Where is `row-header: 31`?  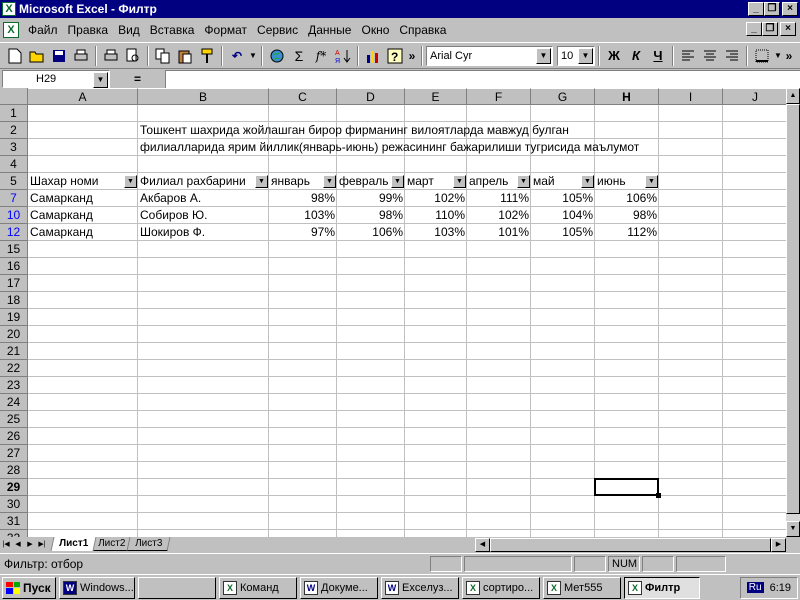 row-header: 31 is located at coordinates (14, 521).